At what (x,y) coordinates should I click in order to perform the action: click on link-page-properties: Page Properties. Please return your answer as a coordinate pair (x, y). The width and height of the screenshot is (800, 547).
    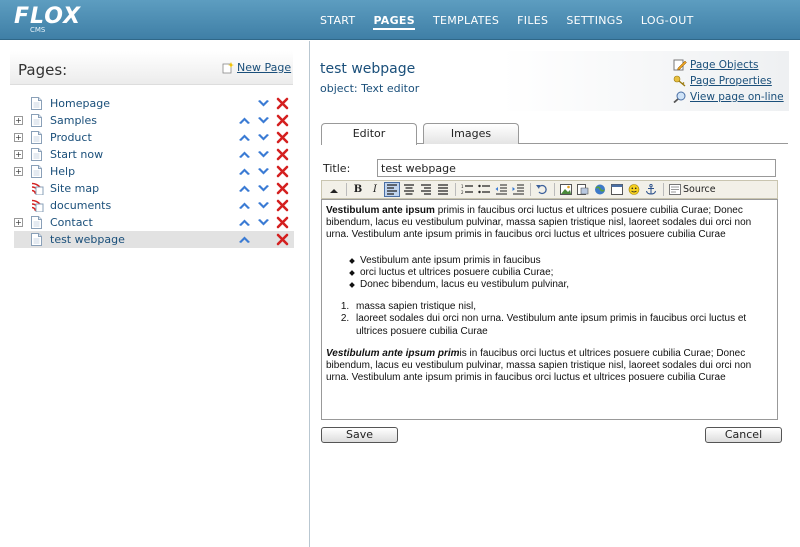
    Looking at the image, I should click on (728, 81).